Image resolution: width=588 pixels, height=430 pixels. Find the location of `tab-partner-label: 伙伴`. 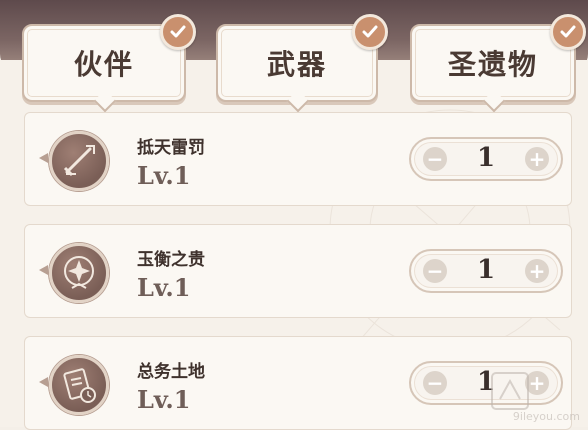

tab-partner-label: 伙伴 is located at coordinates (103, 64).